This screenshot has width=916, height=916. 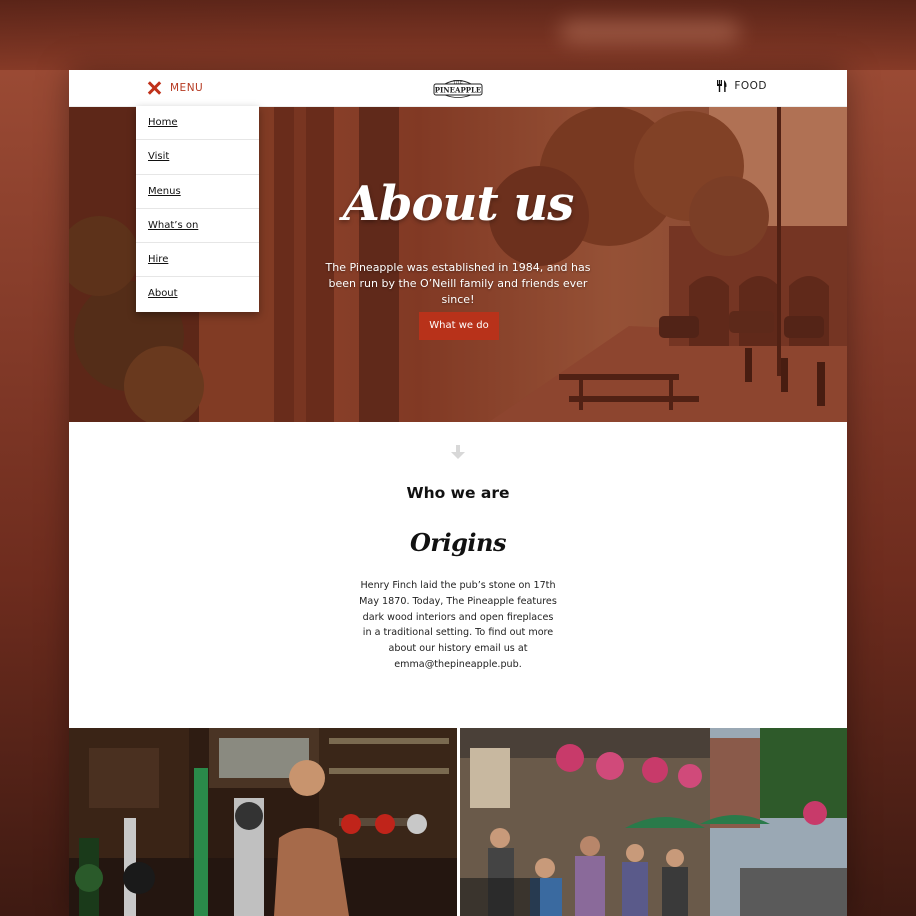 I want to click on menu-toggle-button: MENU, so click(x=175, y=88).